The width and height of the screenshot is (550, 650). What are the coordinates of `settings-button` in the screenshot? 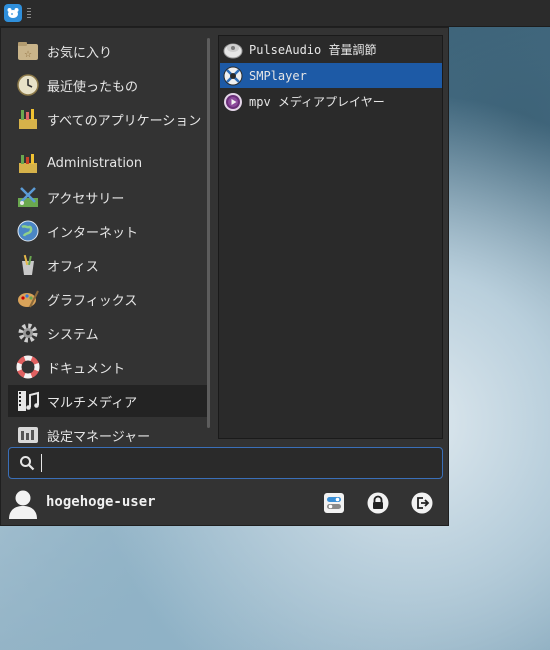 It's located at (334, 503).